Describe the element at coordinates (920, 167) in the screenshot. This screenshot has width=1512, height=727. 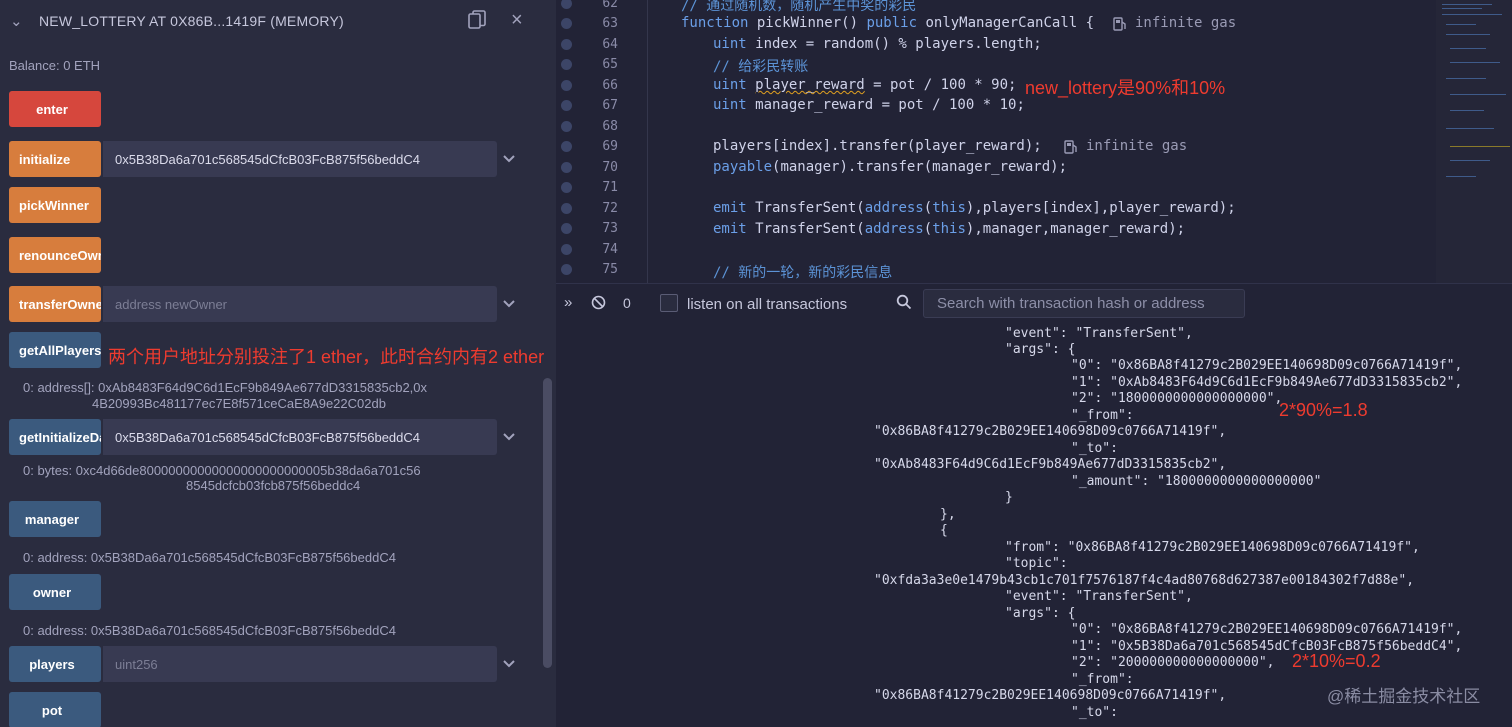
I see `code-token: (manager).transfer(manager_reward);` at that location.